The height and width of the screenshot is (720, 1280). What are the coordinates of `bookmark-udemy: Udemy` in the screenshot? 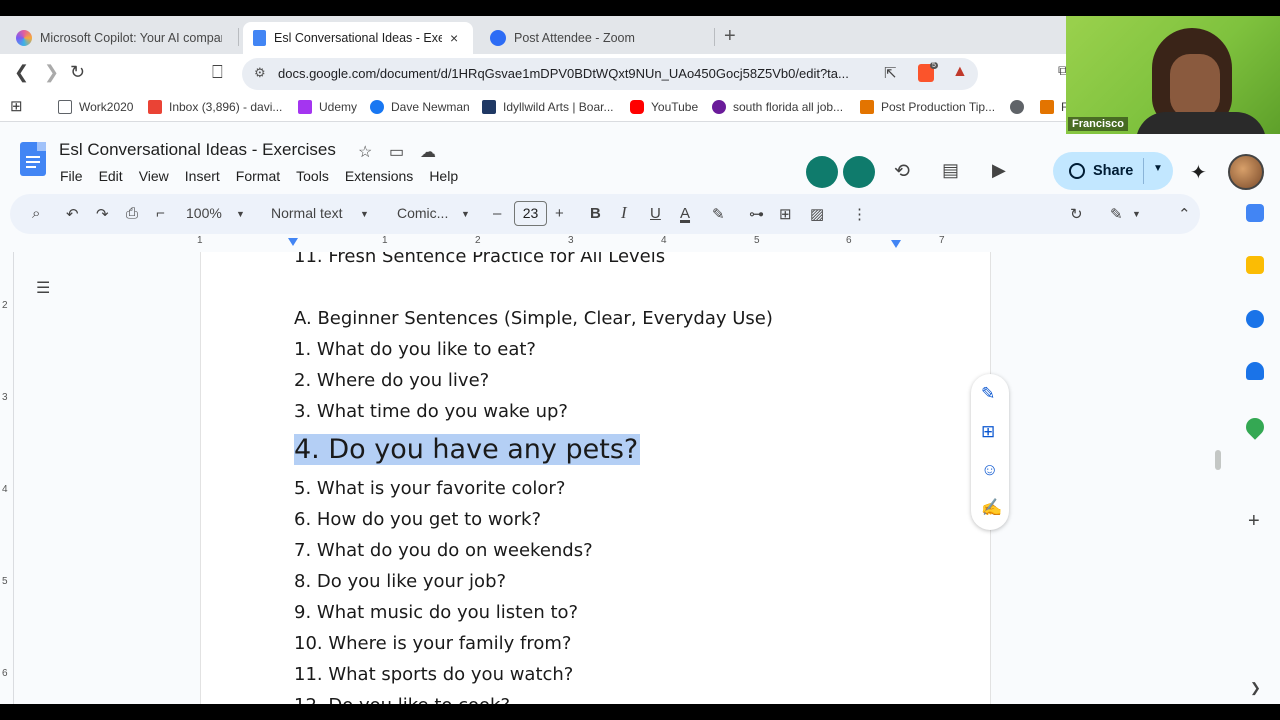 It's located at (327, 107).